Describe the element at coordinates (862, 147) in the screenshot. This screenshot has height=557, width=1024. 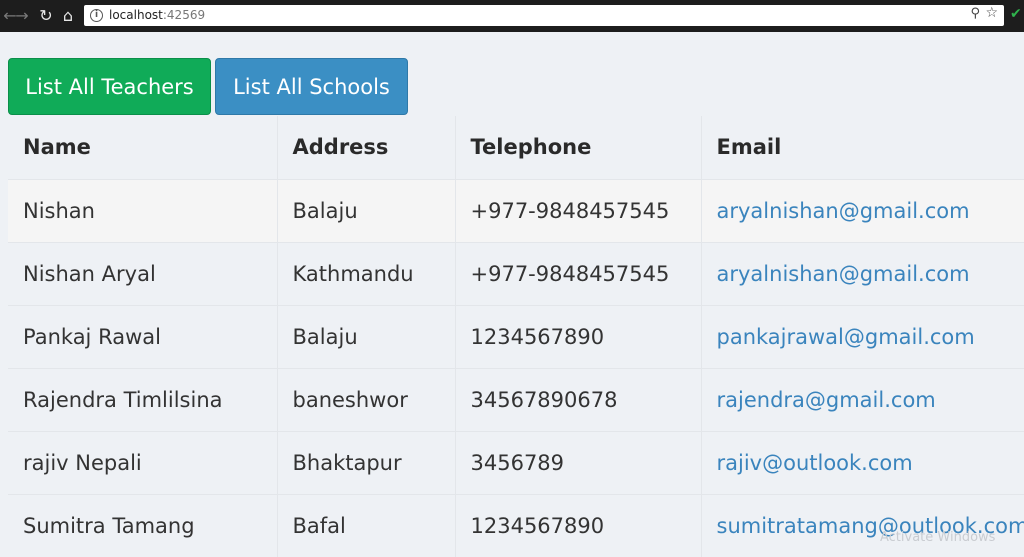
I see `header-email: Email` at that location.